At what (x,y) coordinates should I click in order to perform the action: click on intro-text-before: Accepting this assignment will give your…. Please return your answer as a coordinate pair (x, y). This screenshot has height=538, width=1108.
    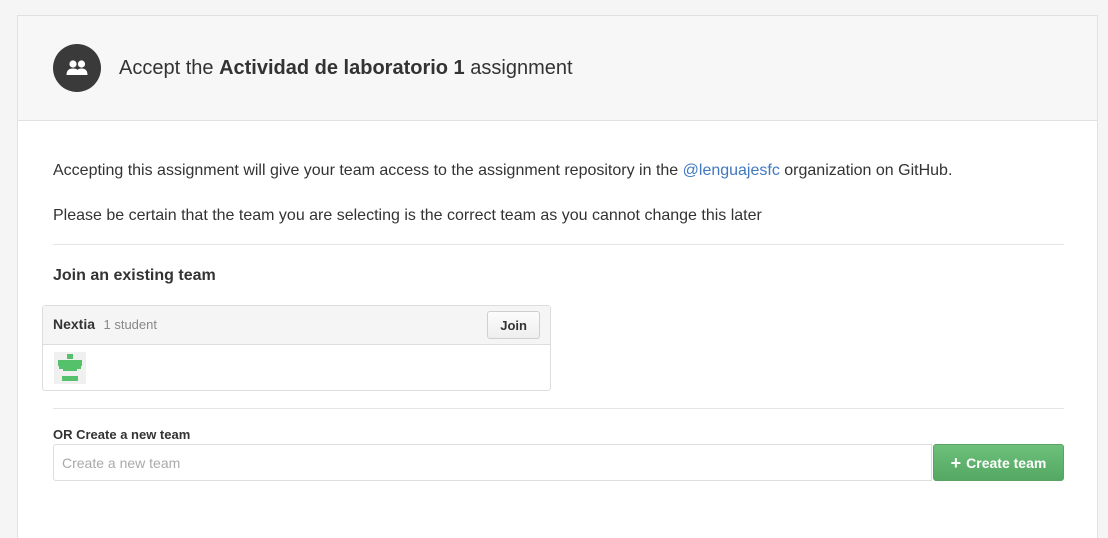
    Looking at the image, I should click on (366, 170).